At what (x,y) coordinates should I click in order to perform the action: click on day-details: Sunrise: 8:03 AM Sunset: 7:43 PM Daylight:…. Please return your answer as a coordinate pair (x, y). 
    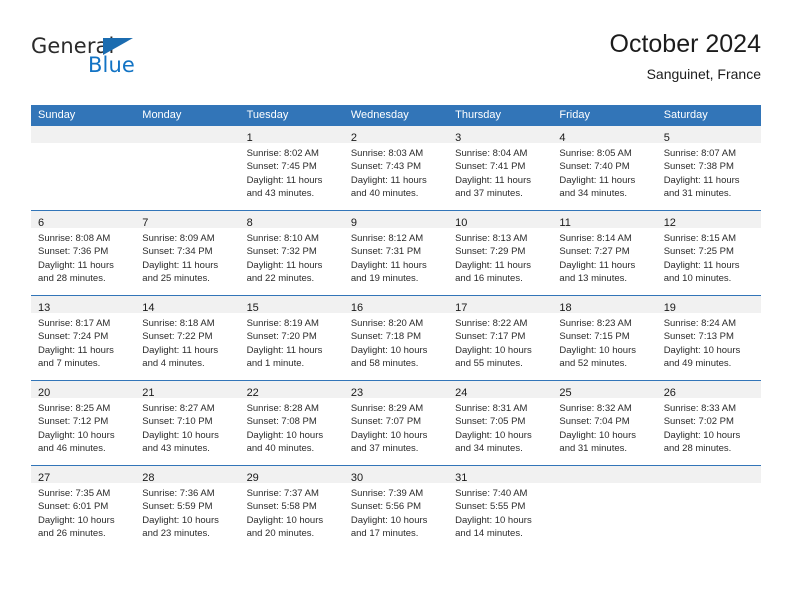
    Looking at the image, I should click on (396, 172).